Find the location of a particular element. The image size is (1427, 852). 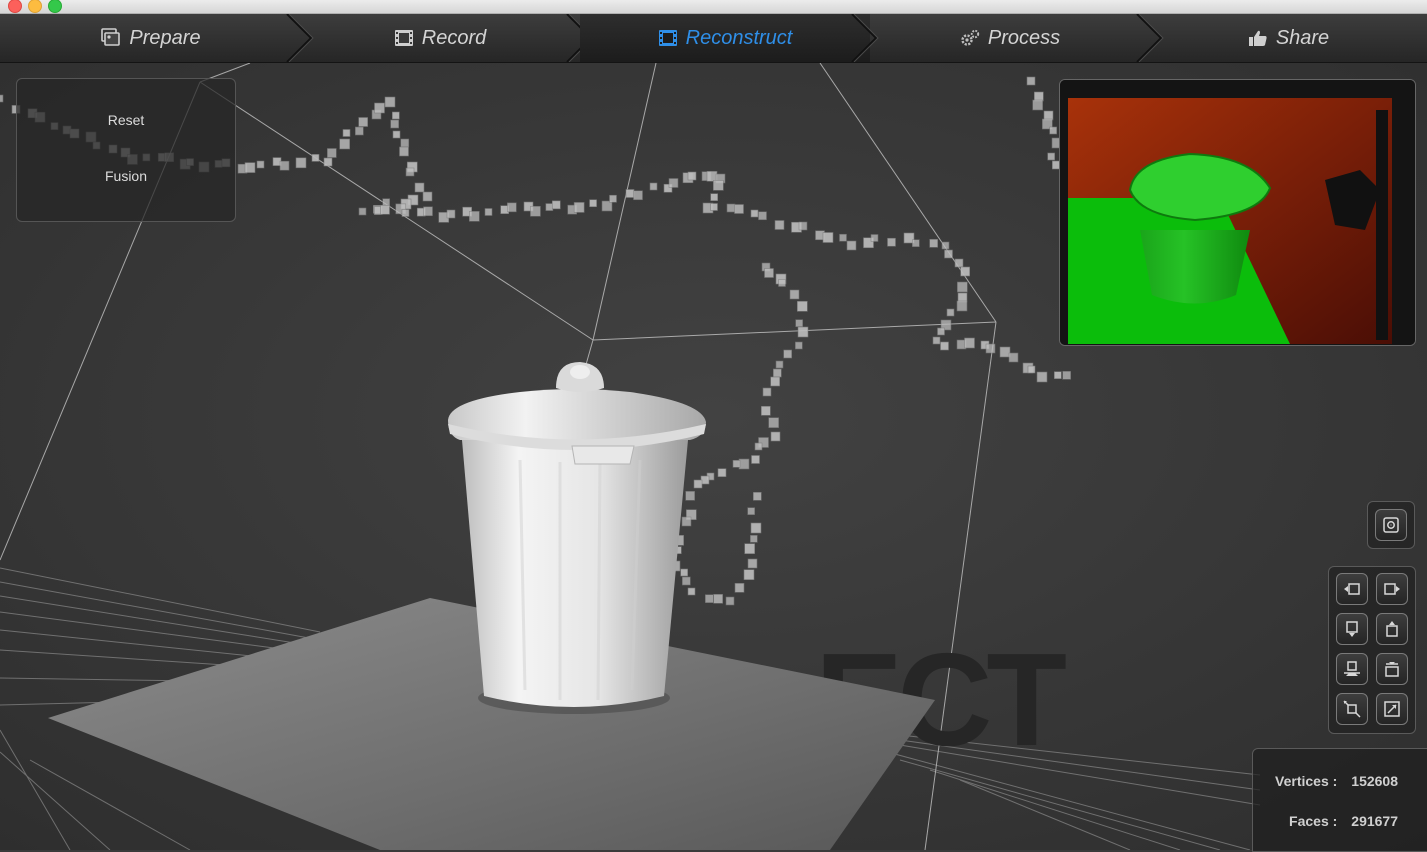

zoom-window-button is located at coordinates (55, 6).